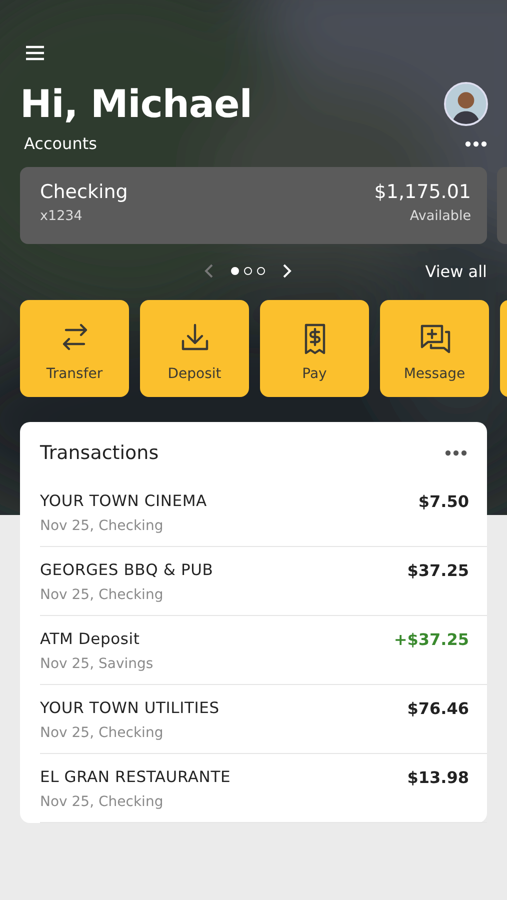 The height and width of the screenshot is (900, 507). What do you see at coordinates (263, 581) in the screenshot?
I see `transaction-row: GEORGES BBQ & PUB Nov 25, Checking $37.25` at bounding box center [263, 581].